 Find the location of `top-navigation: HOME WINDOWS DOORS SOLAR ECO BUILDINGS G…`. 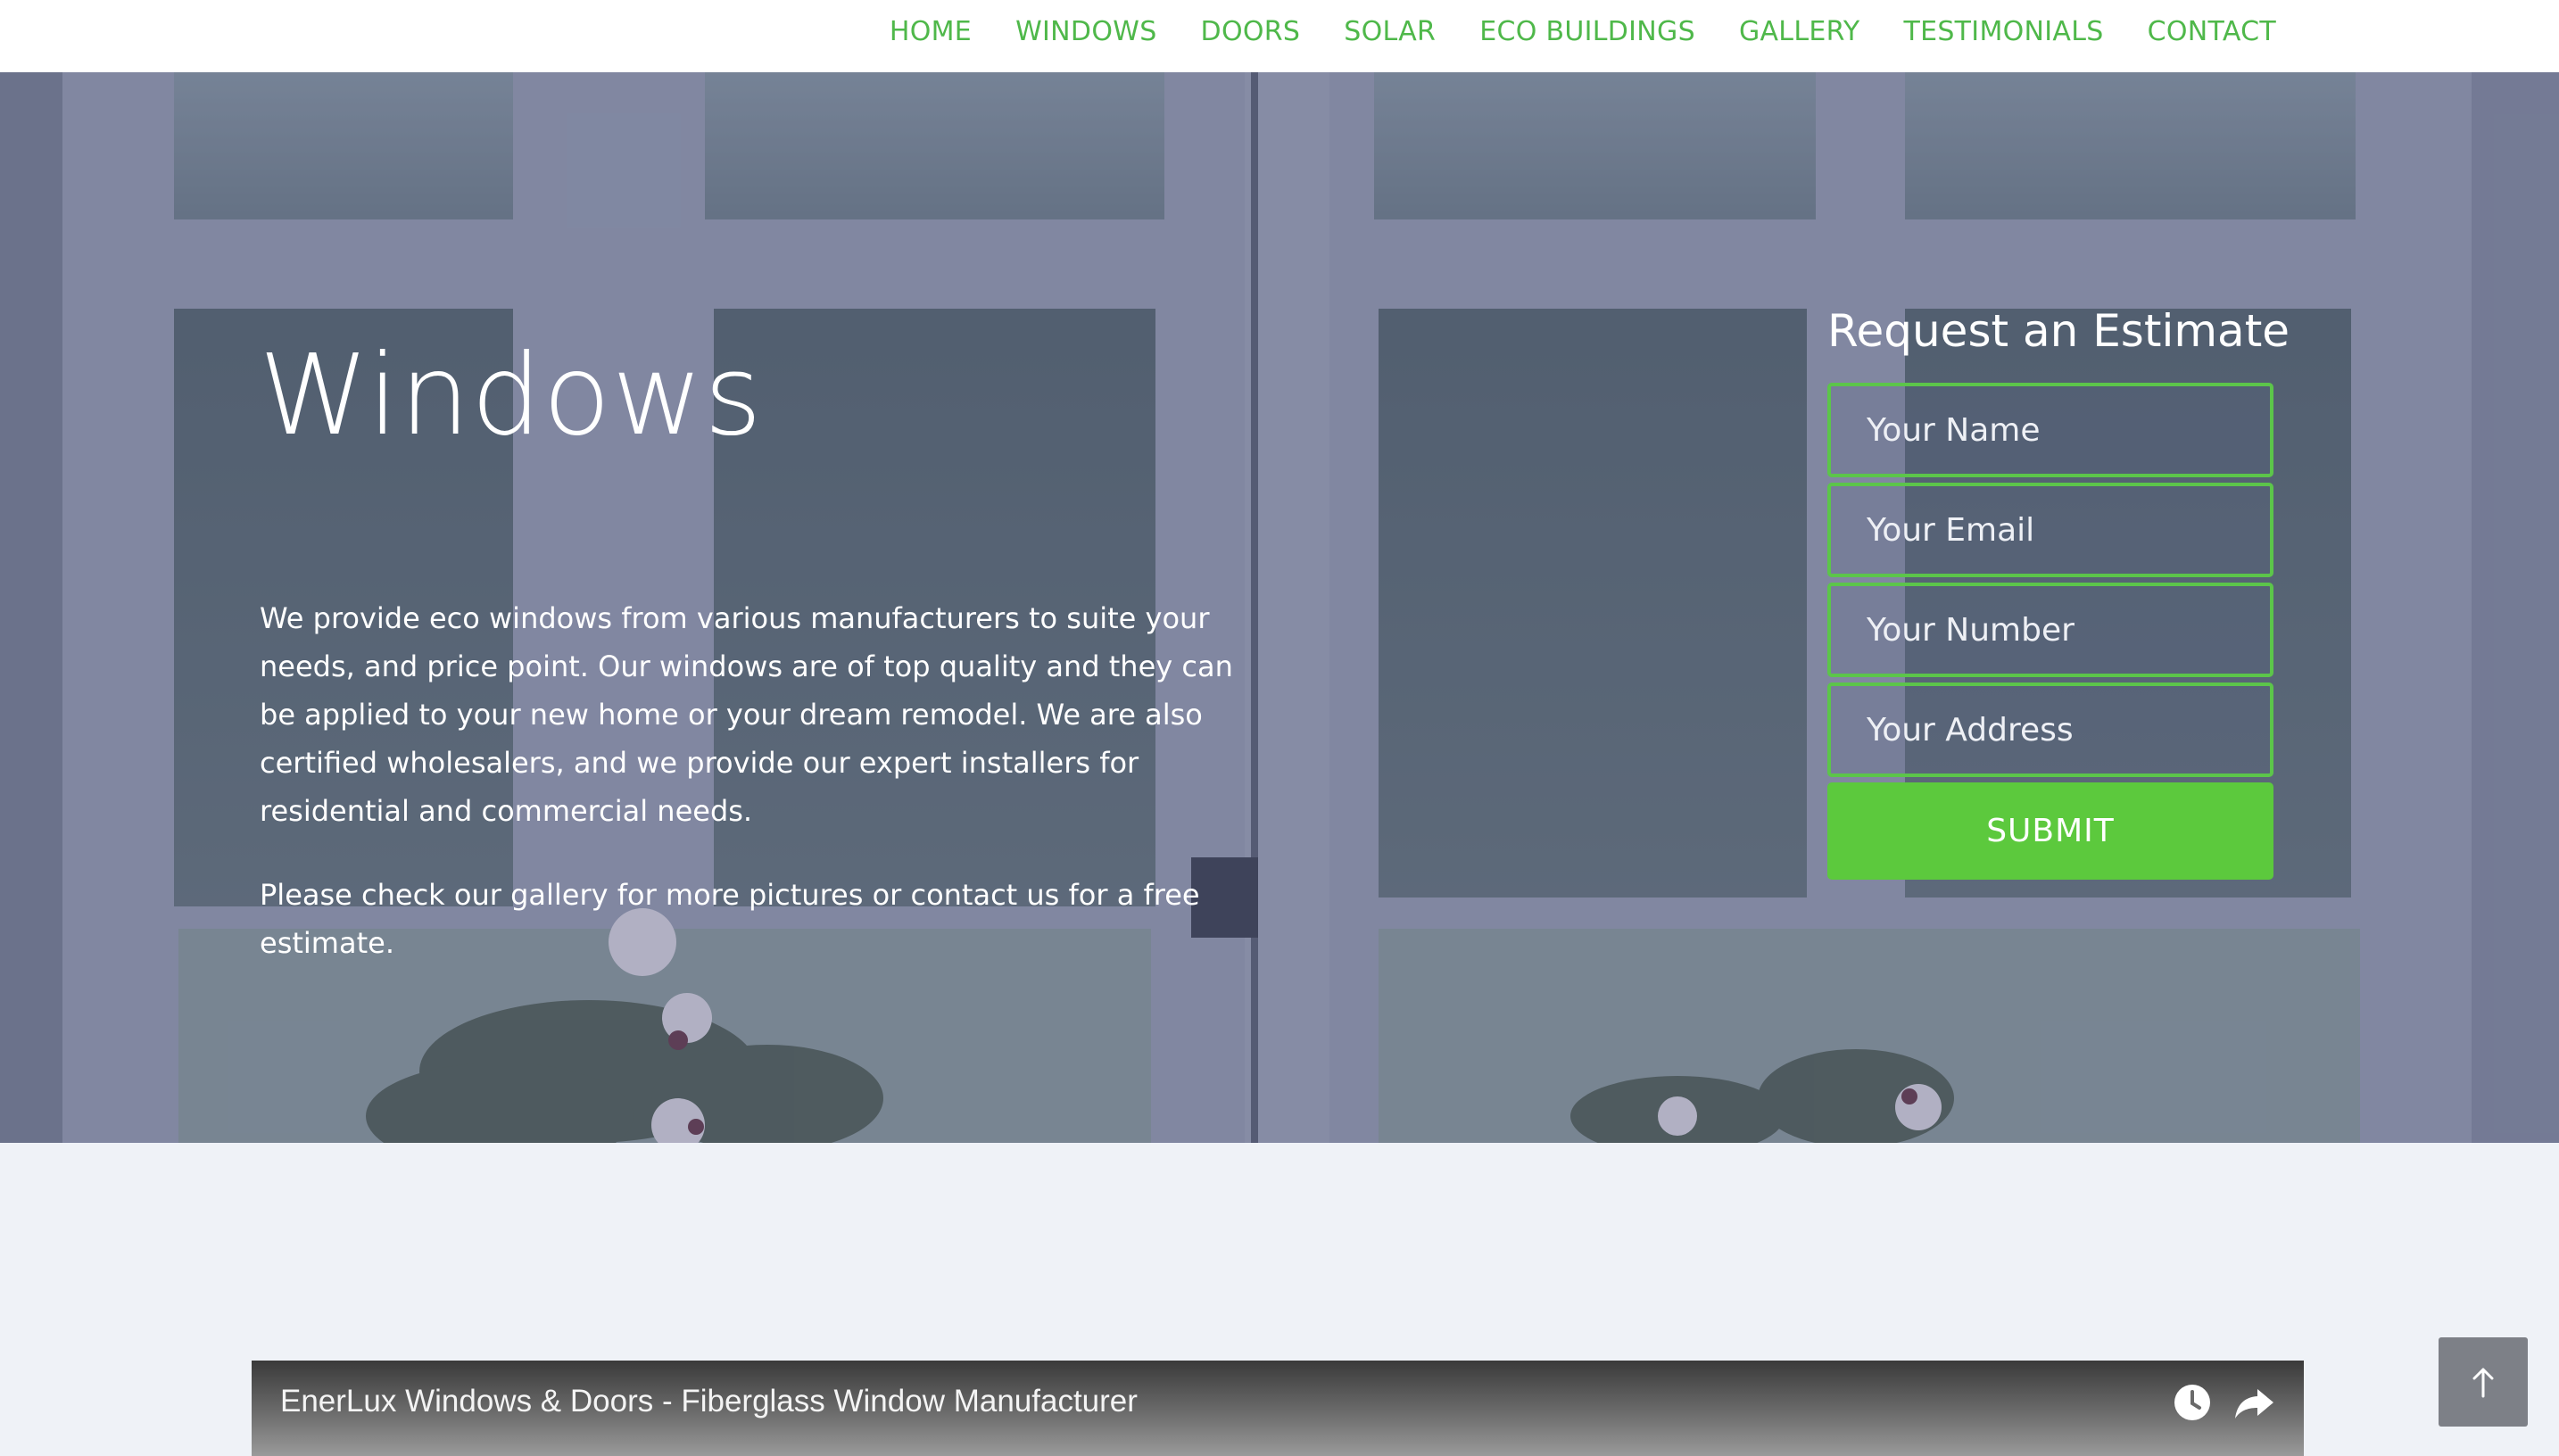

top-navigation: HOME WINDOWS DOORS SOLAR ECO BUILDINGS G… is located at coordinates (1279, 36).